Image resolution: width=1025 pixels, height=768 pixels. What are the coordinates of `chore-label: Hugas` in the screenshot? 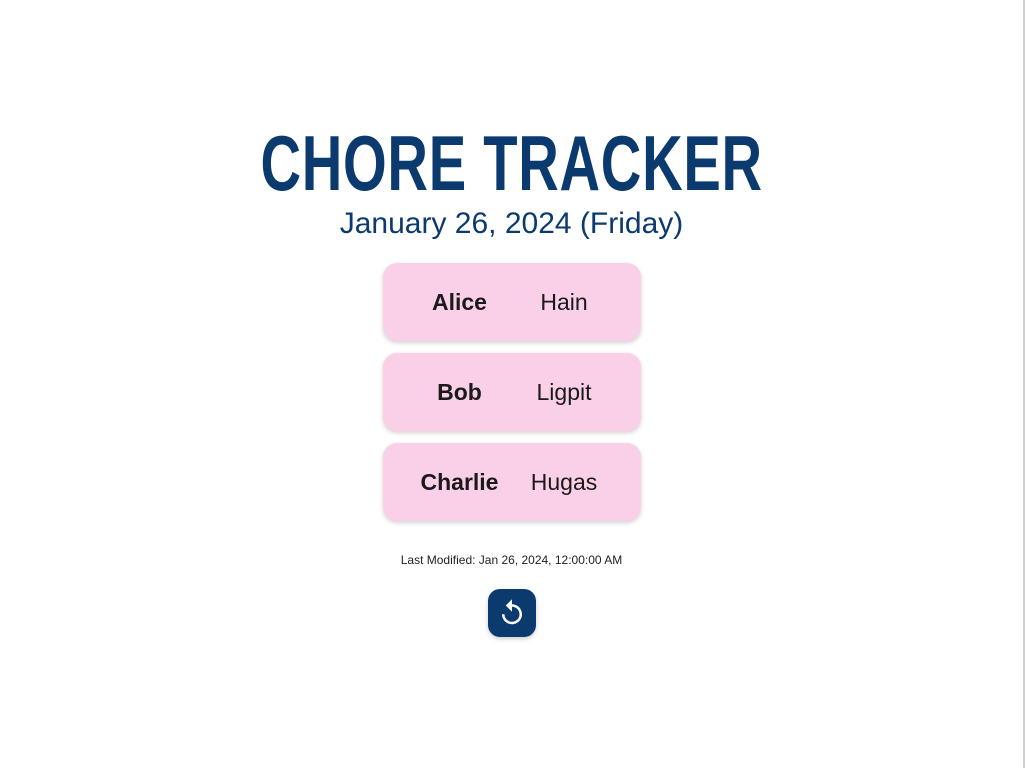 It's located at (564, 482).